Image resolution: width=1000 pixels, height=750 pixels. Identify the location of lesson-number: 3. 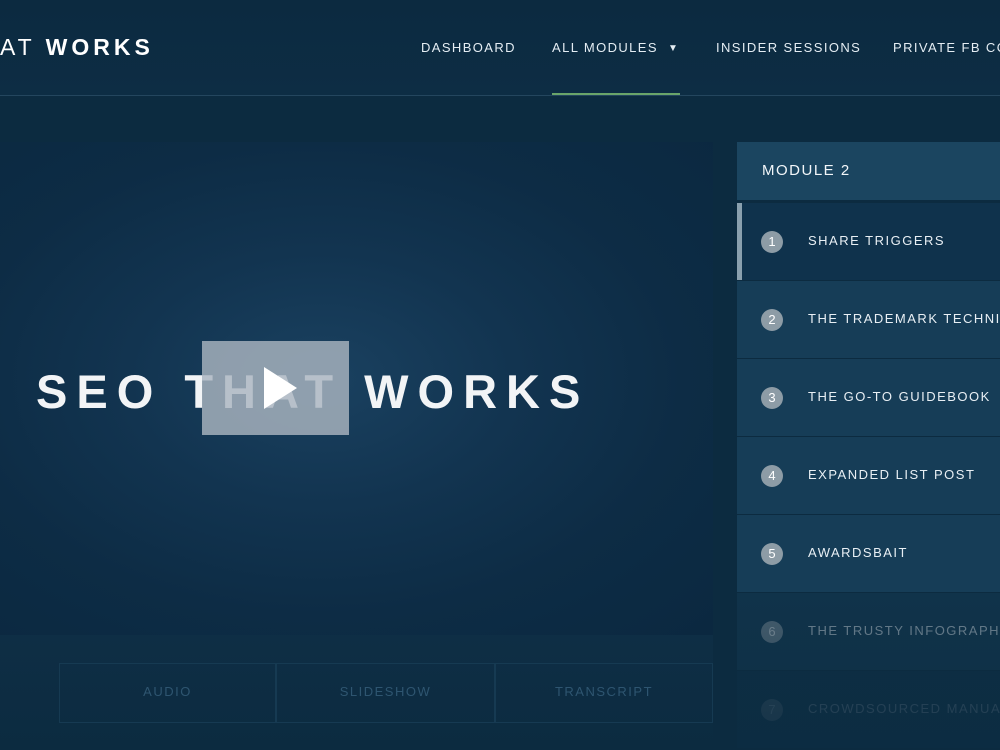
(772, 398).